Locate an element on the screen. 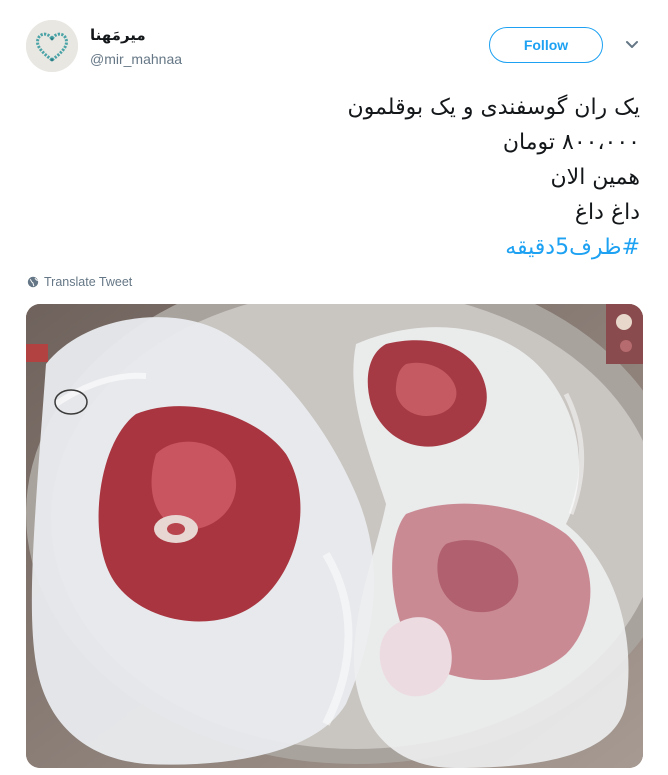  globe-icon is located at coordinates (33, 282).